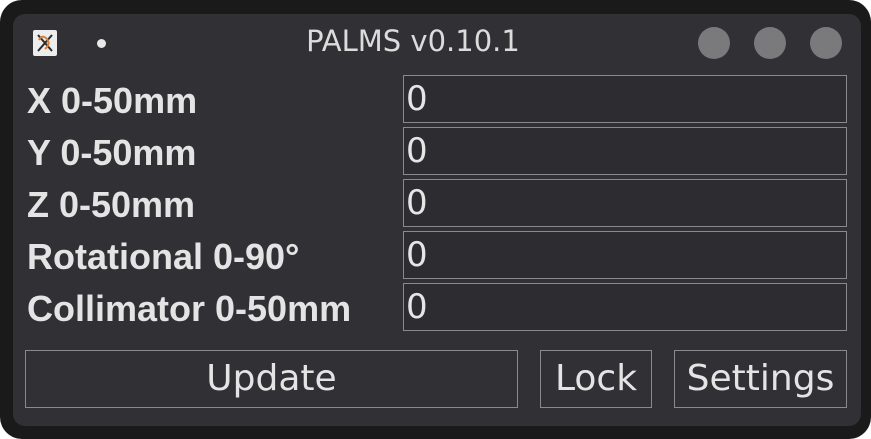  What do you see at coordinates (271, 379) in the screenshot?
I see `update-button: Update` at bounding box center [271, 379].